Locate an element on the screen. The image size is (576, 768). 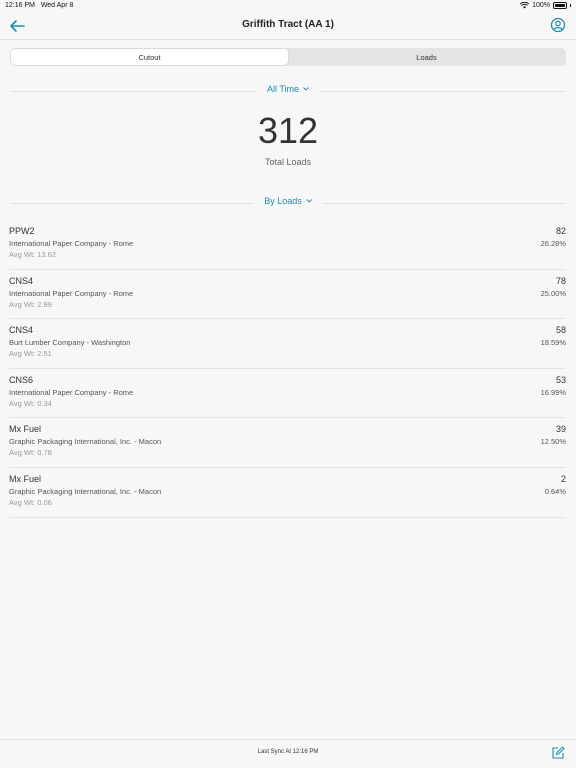
avg-weight: Avg Wt: 2.99 is located at coordinates (30, 304).